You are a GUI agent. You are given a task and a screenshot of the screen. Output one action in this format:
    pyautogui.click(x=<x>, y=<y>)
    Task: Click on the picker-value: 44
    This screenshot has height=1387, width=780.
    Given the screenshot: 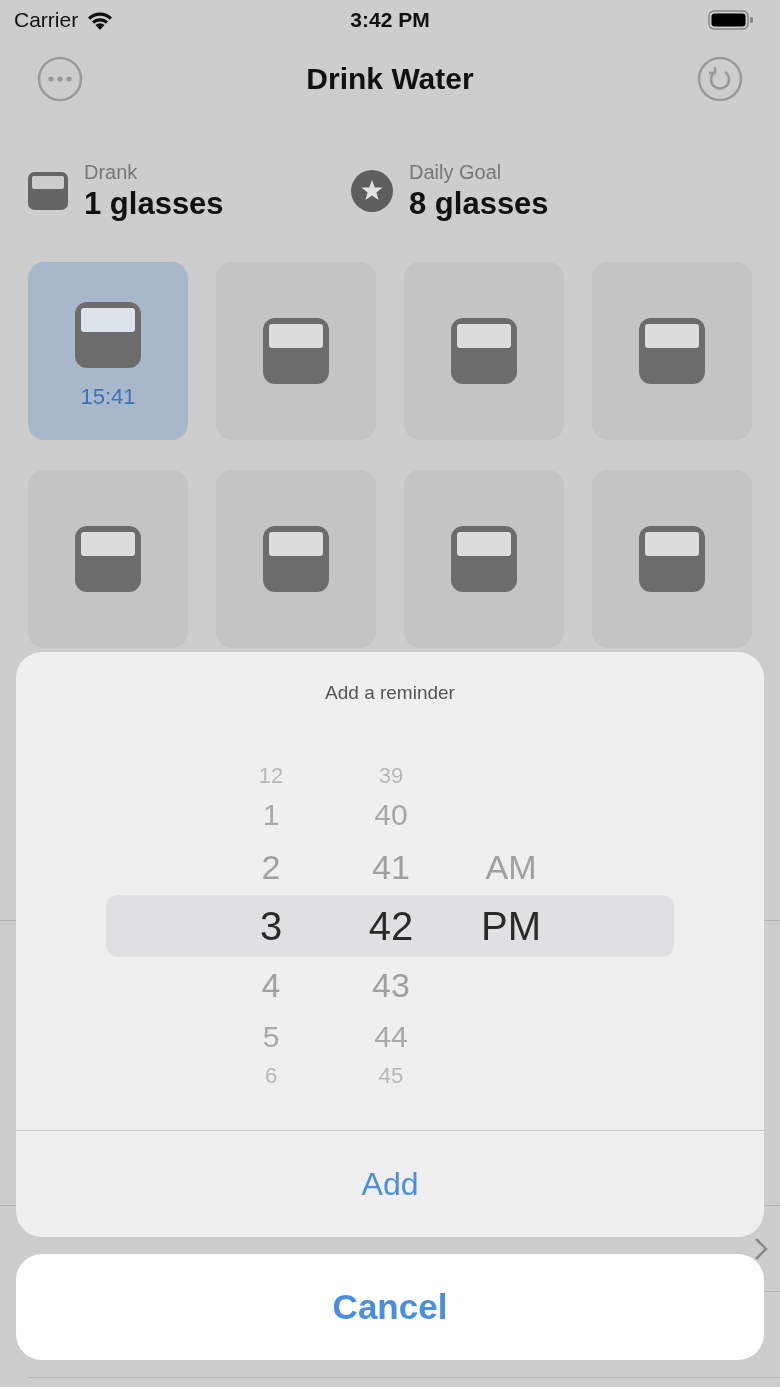 What is the action you would take?
    pyautogui.click(x=391, y=1037)
    